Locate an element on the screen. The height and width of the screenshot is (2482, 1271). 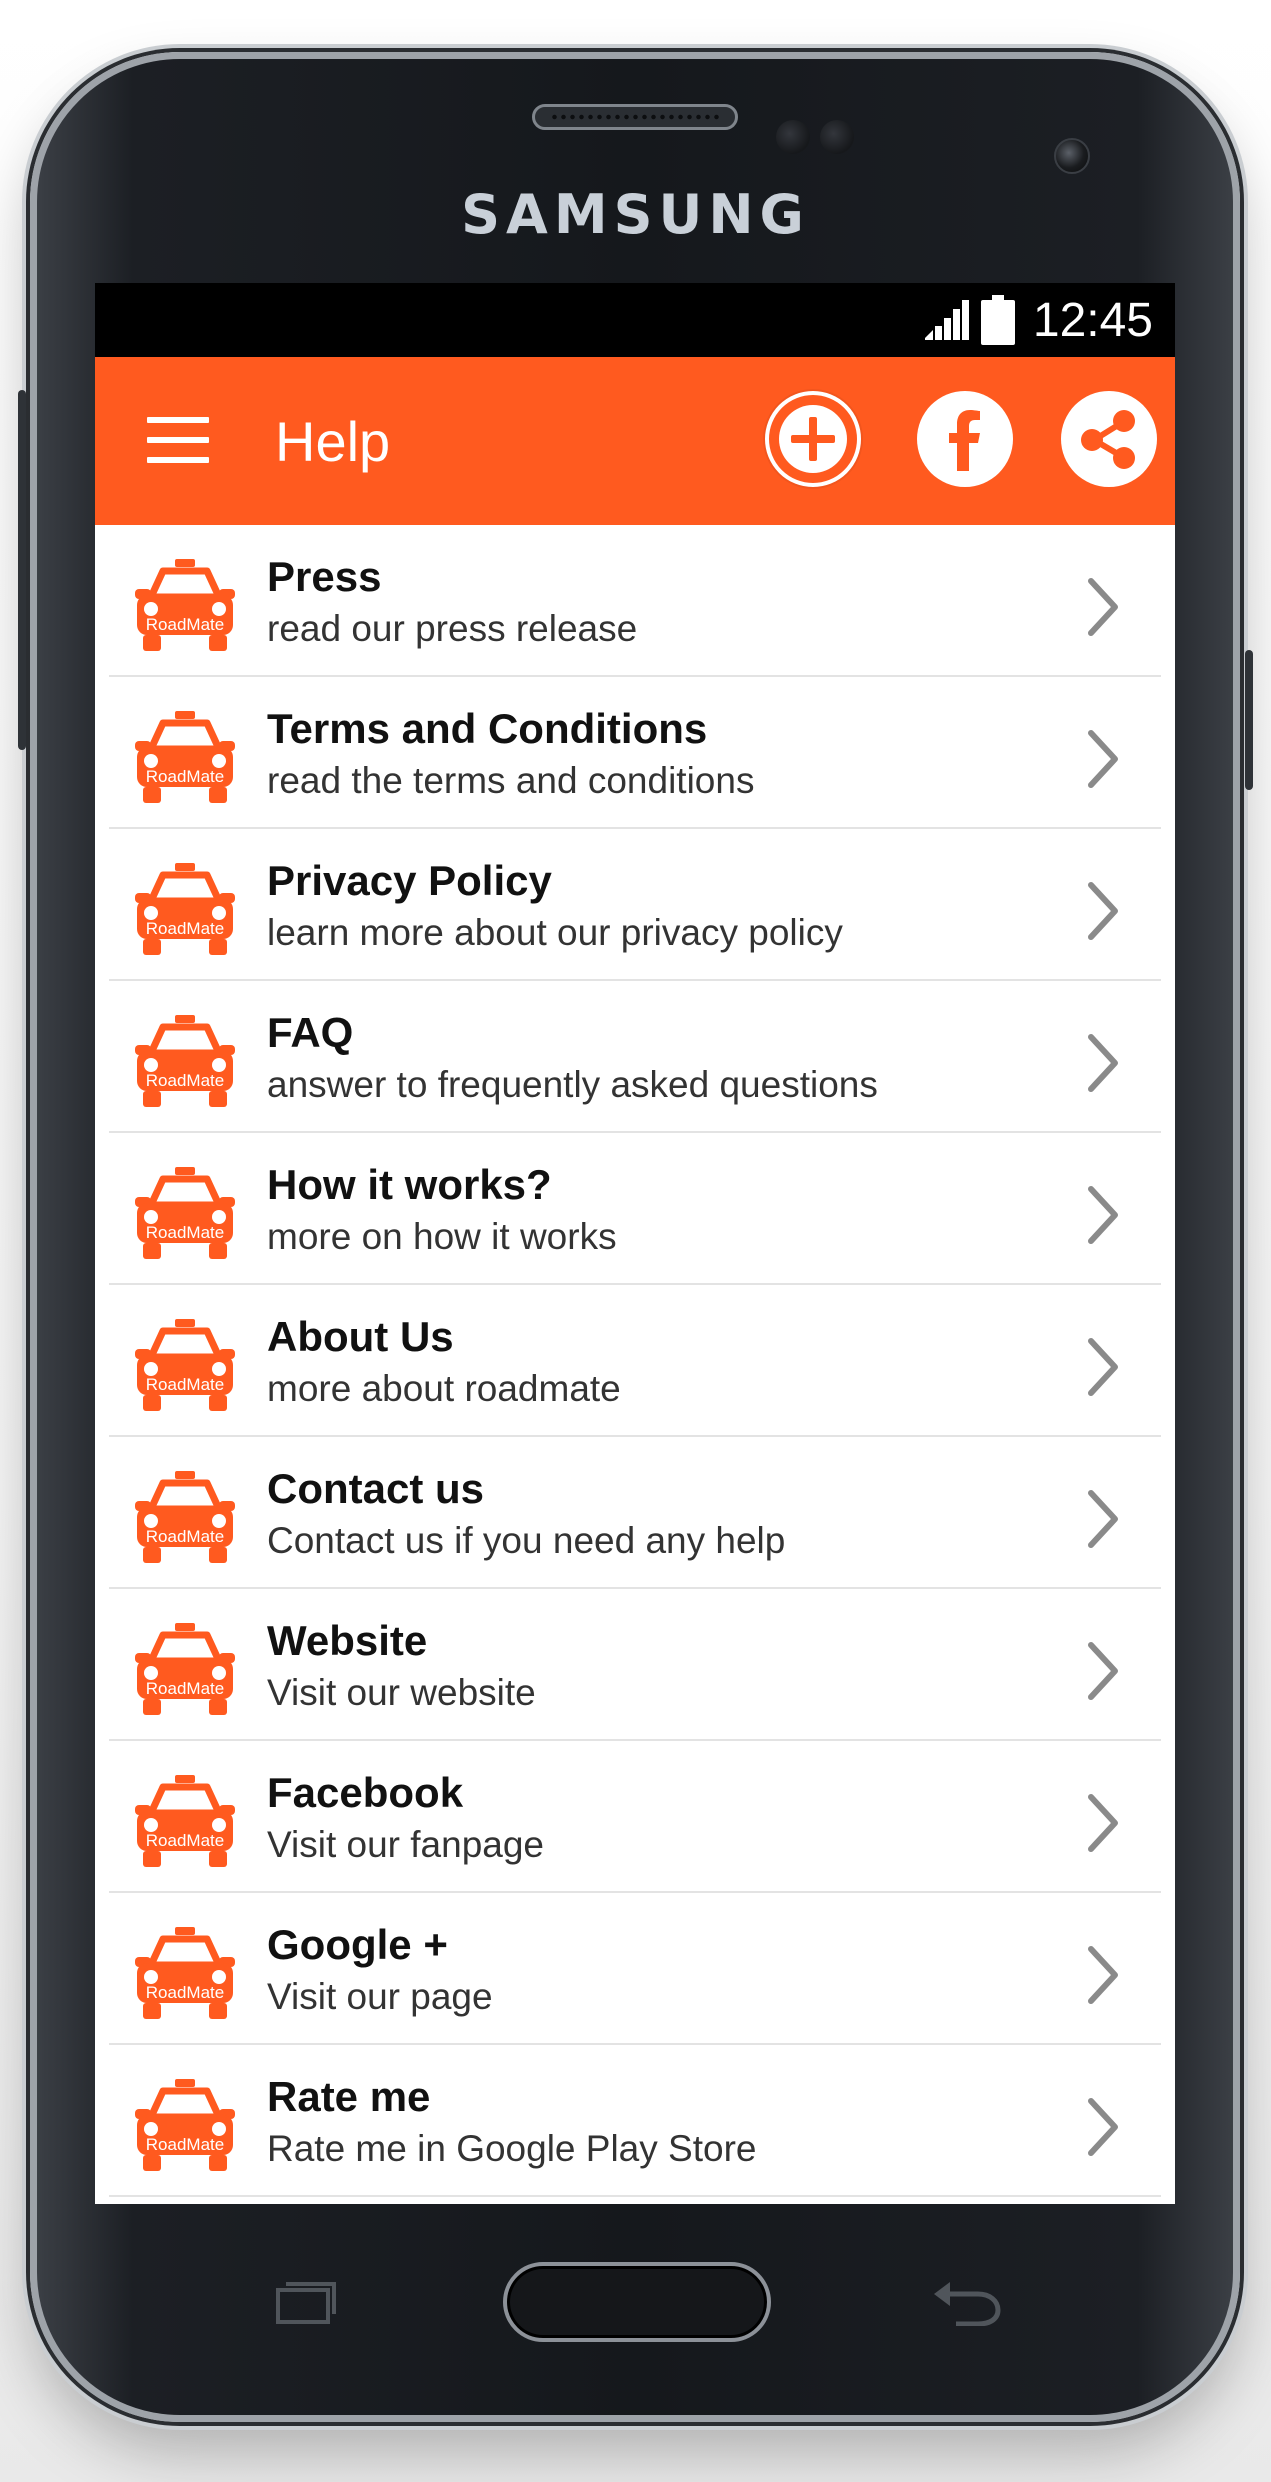
list-item-title: About Us is located at coordinates (360, 1336).